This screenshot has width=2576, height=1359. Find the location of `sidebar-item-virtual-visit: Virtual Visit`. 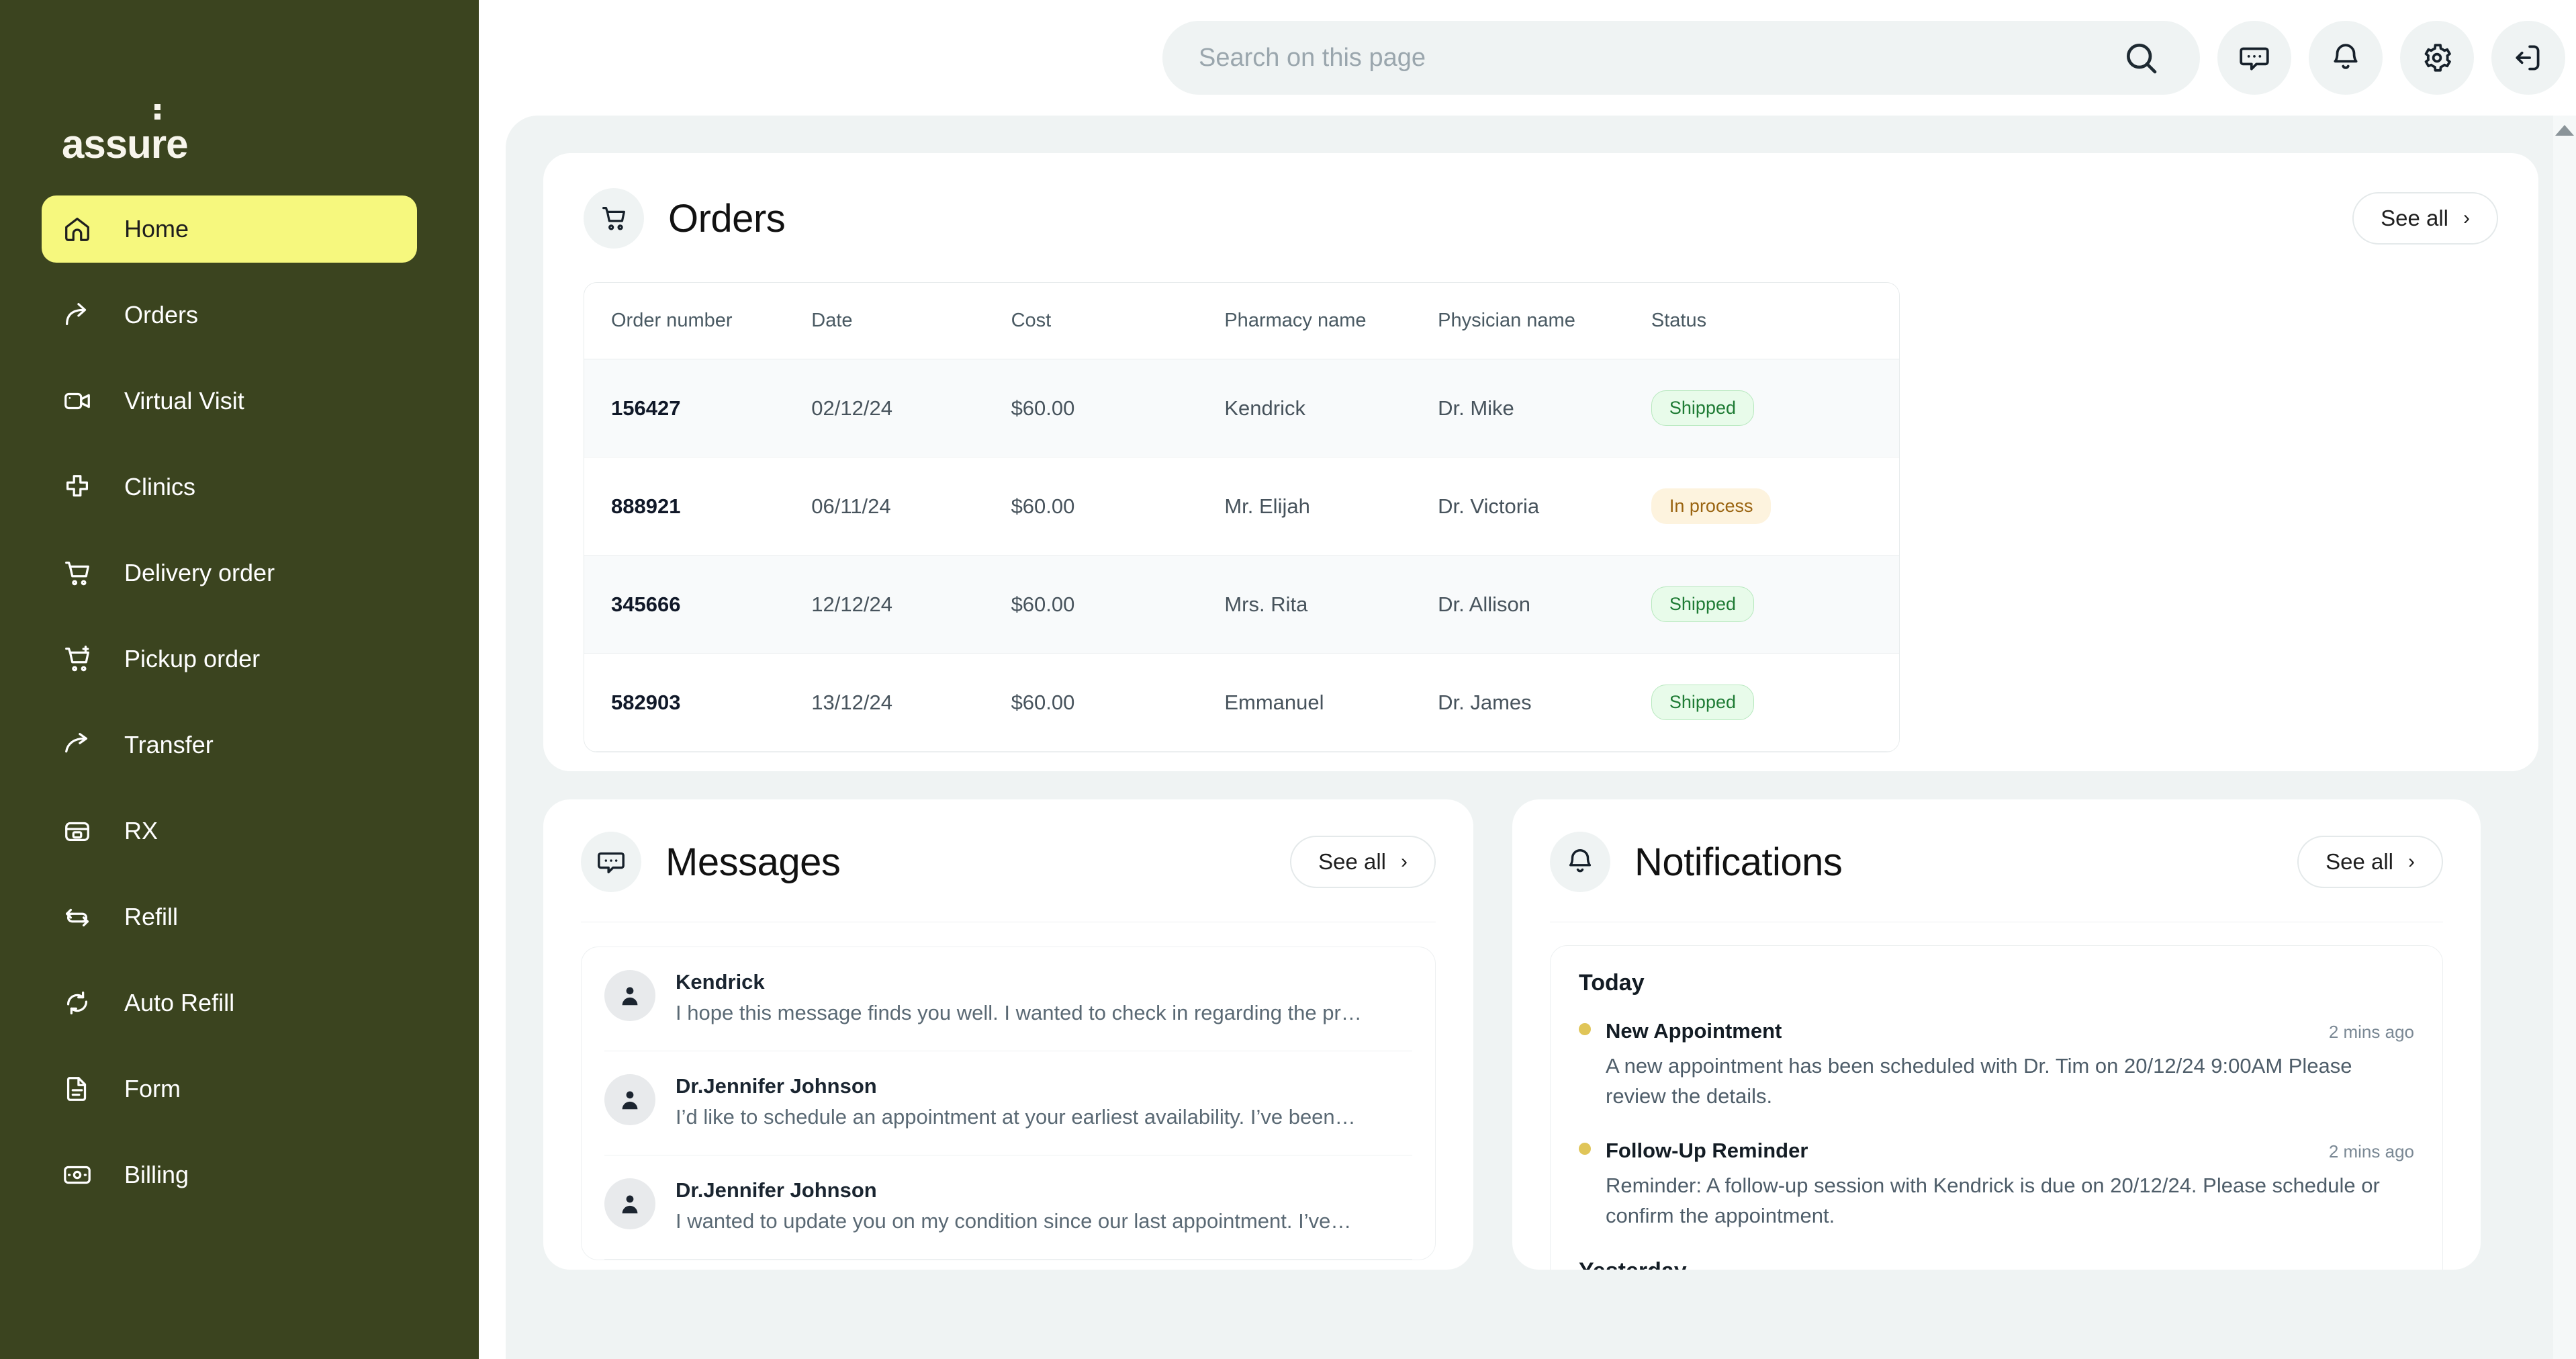

sidebar-item-virtual-visit: Virtual Visit is located at coordinates (229, 401).